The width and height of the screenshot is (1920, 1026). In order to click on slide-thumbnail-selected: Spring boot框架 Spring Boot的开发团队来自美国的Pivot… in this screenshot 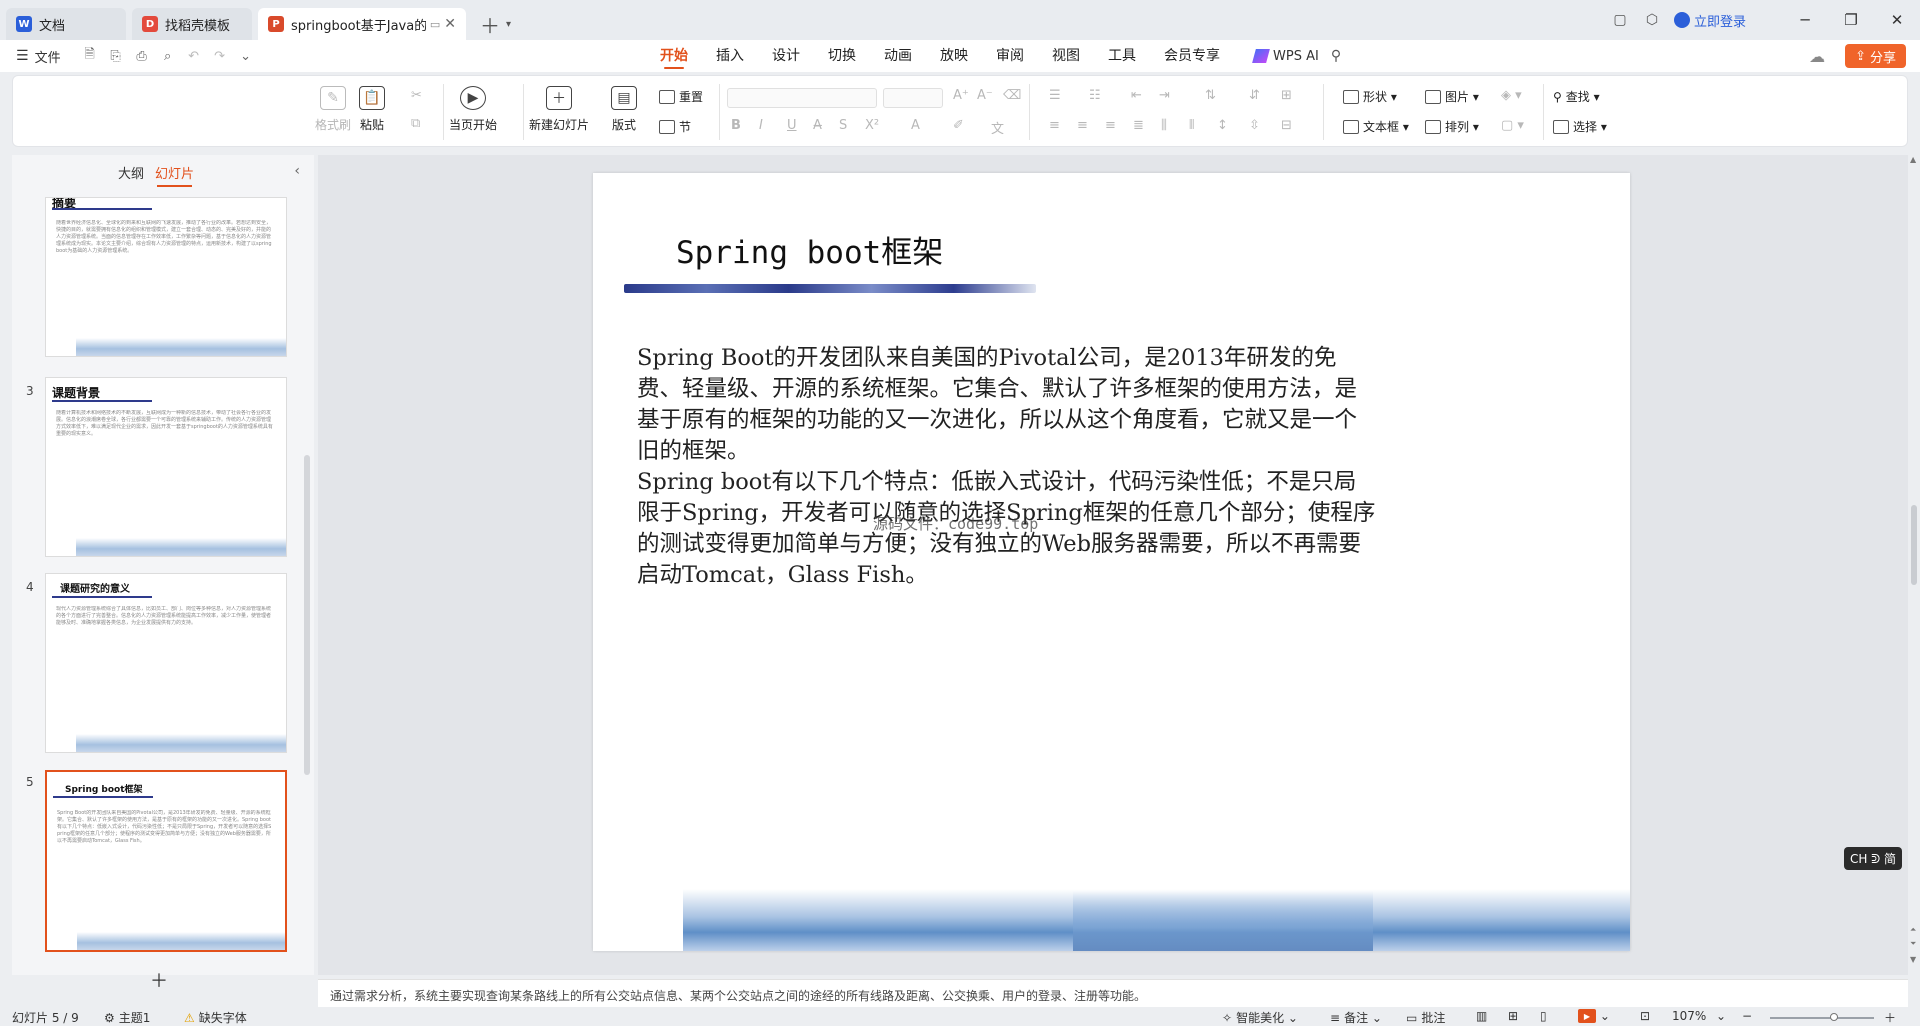, I will do `click(166, 861)`.